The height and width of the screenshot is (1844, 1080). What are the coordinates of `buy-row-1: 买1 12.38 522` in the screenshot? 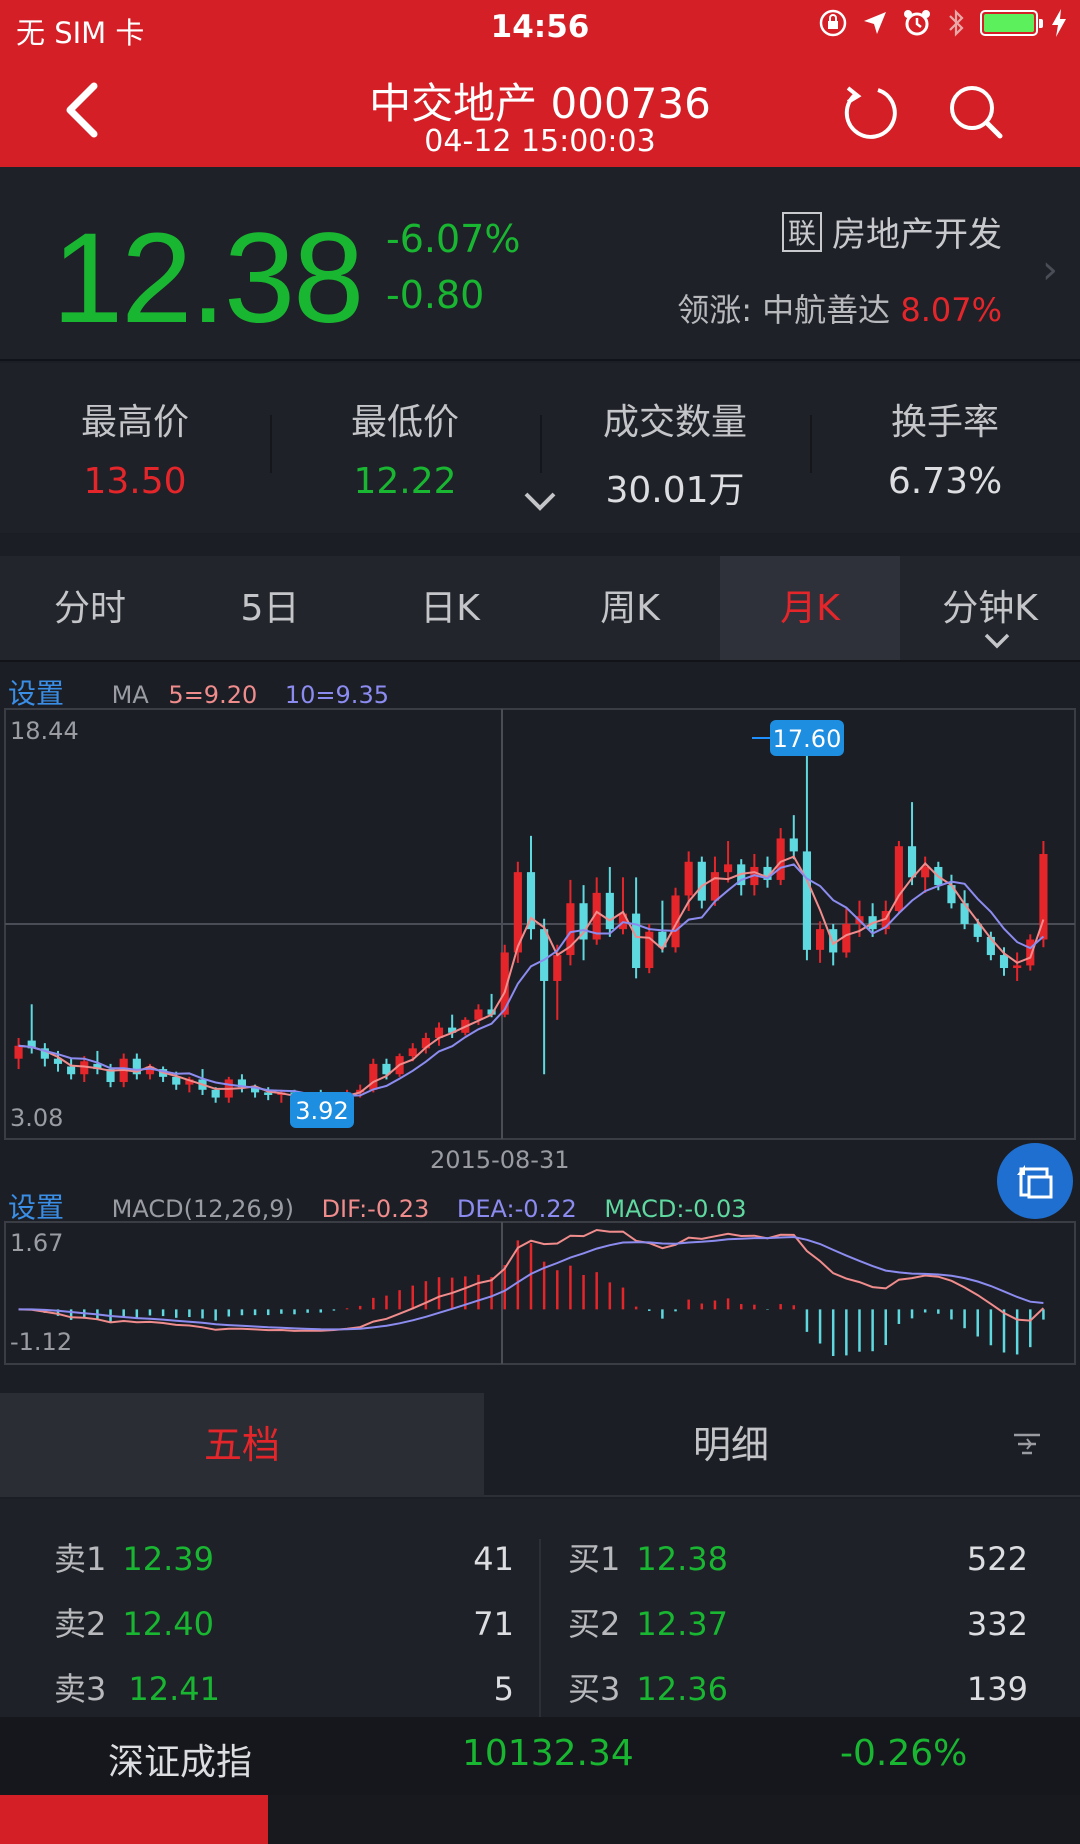 It's located at (798, 1559).